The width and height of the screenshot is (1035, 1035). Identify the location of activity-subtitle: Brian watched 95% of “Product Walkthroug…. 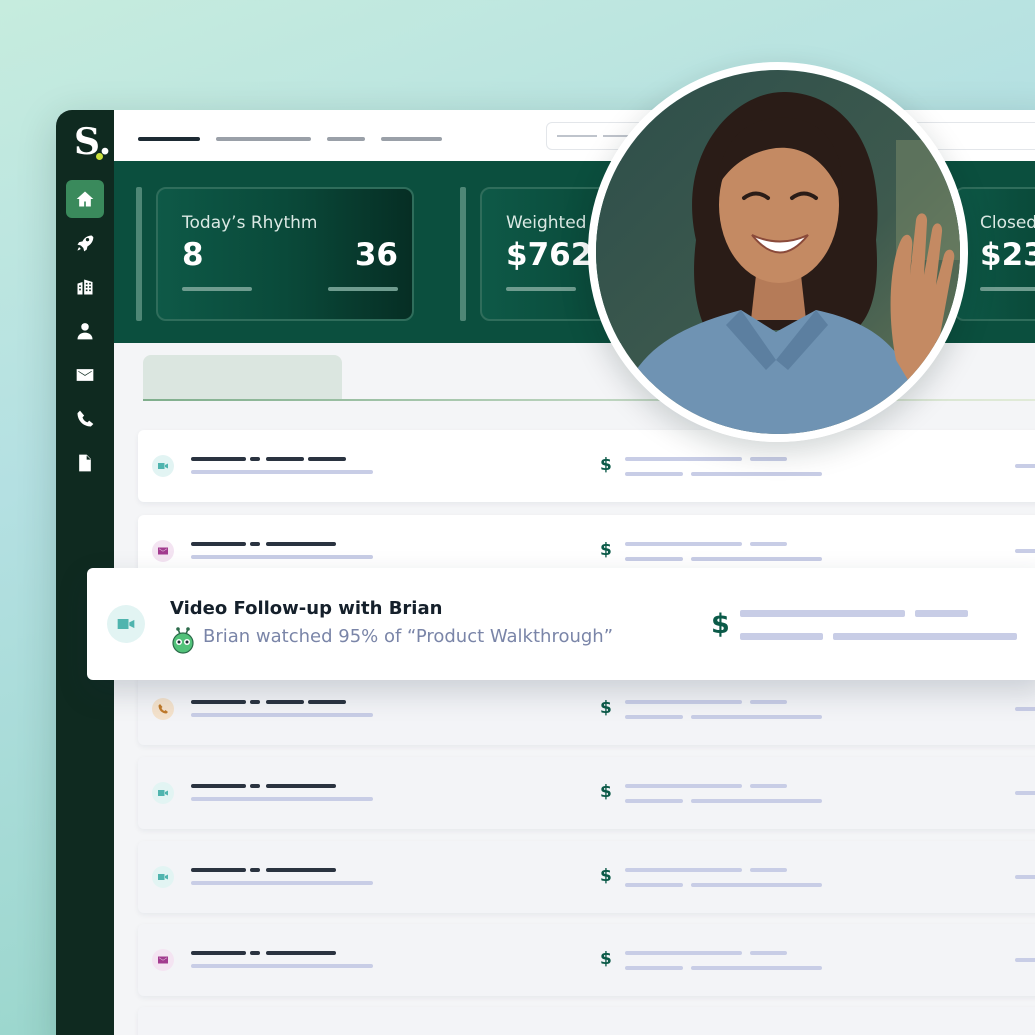
(408, 636).